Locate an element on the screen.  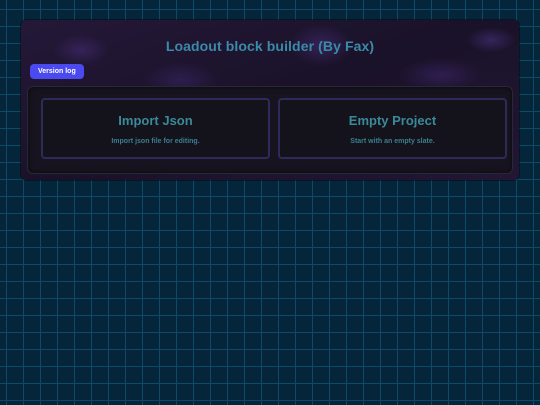
empty-project-description: Start with an empty slate. is located at coordinates (392, 141).